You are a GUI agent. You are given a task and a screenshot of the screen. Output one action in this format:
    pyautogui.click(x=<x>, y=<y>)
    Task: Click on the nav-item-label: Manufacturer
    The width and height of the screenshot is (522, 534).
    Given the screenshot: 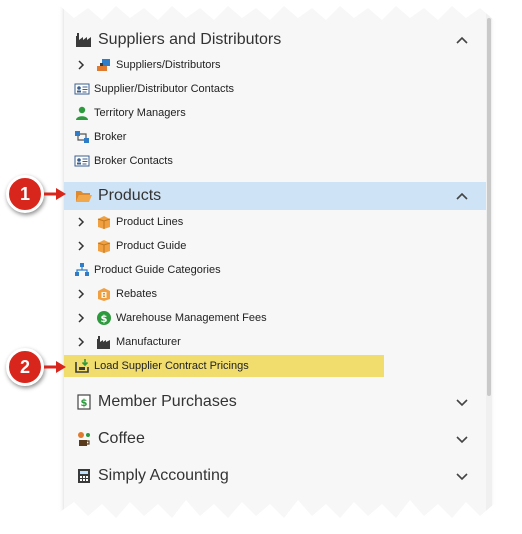 What is the action you would take?
    pyautogui.click(x=148, y=342)
    